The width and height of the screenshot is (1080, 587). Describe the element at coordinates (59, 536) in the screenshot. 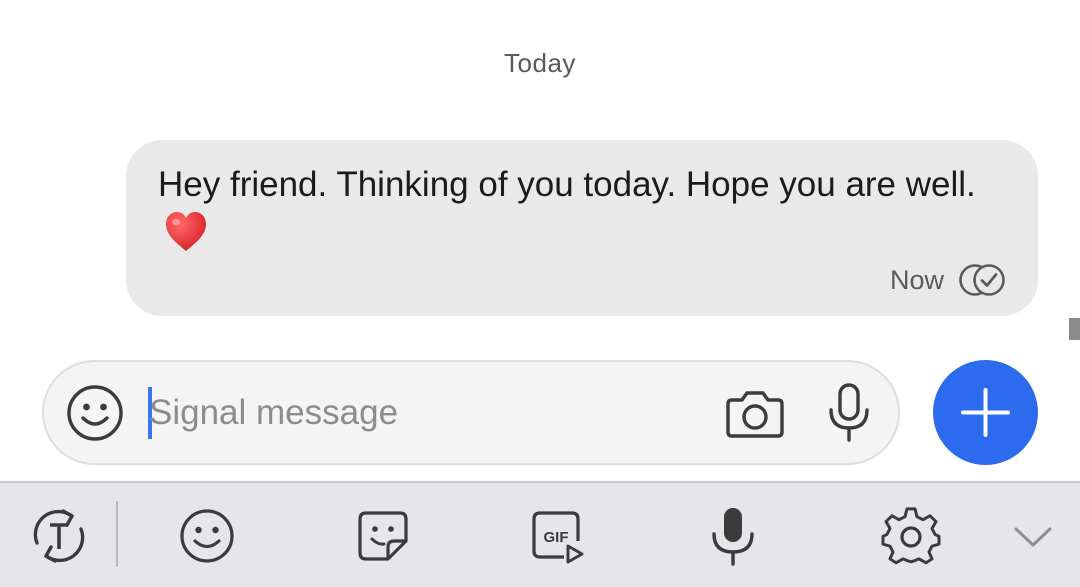

I see `translate-icon` at that location.